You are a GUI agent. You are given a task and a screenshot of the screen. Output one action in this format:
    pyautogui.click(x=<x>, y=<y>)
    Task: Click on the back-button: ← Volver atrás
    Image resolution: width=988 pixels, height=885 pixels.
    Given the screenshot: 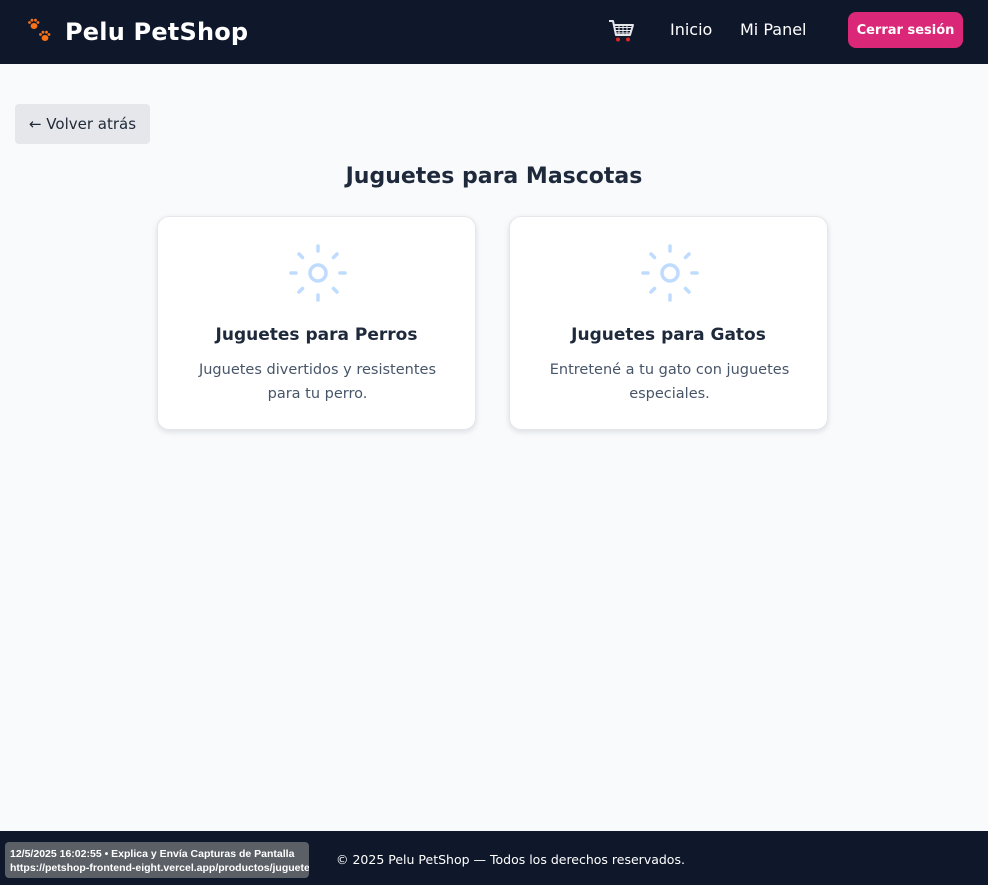 What is the action you would take?
    pyautogui.click(x=82, y=124)
    